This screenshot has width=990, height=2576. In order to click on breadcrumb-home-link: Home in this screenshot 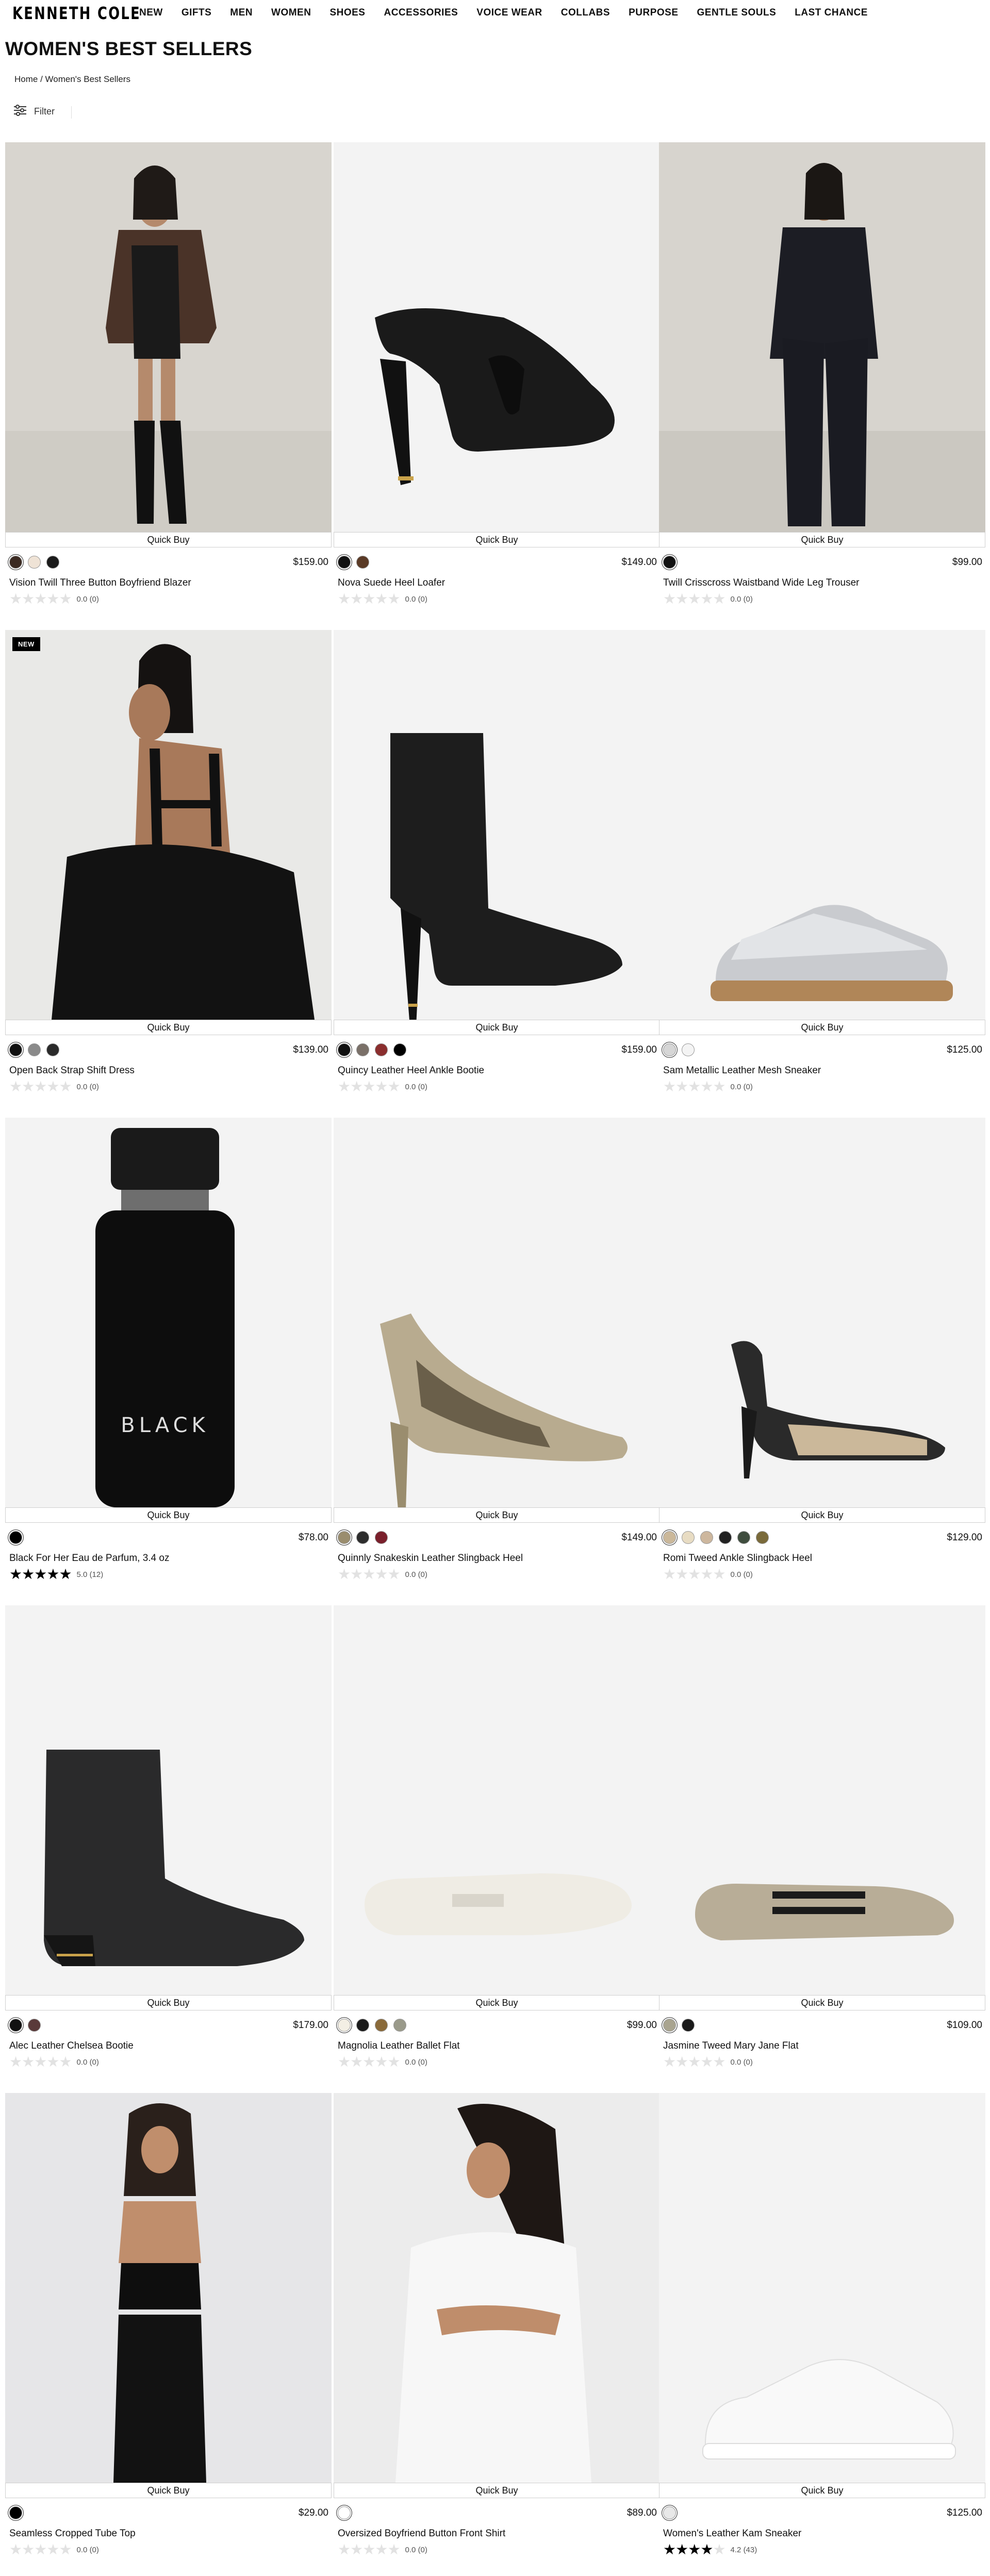, I will do `click(26, 79)`.